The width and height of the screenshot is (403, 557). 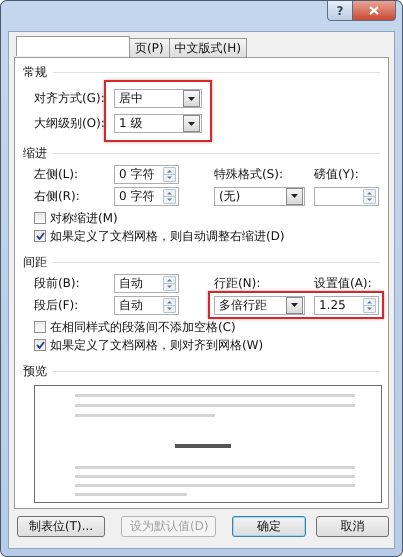 I want to click on dialog-button: 取消, so click(x=352, y=526).